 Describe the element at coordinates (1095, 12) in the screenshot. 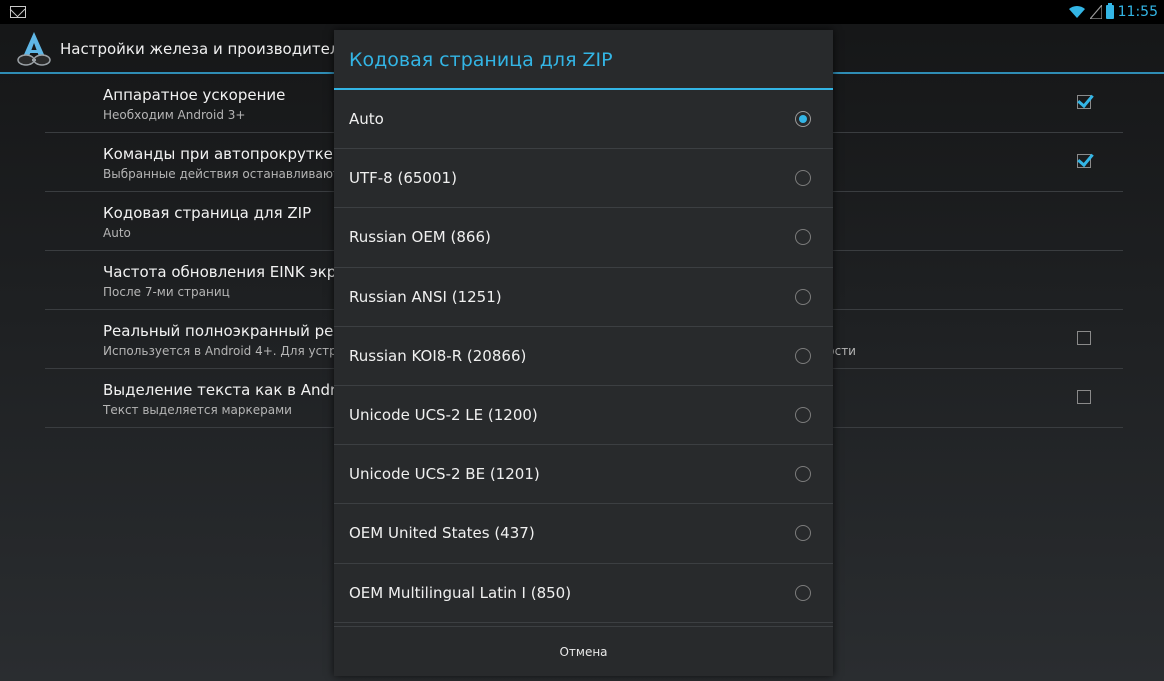

I see `signal-icon` at that location.